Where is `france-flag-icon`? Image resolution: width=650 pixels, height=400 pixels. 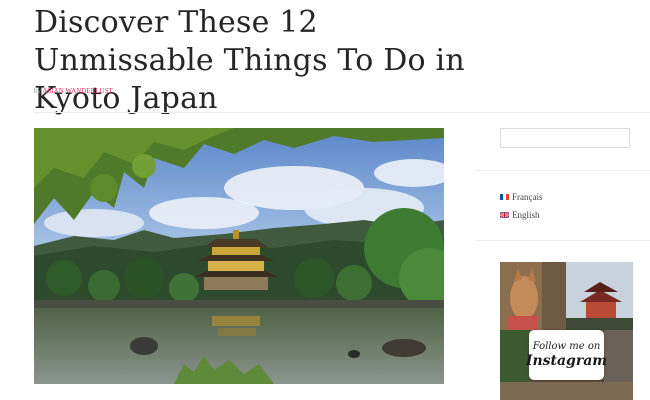
france-flag-icon is located at coordinates (504, 197).